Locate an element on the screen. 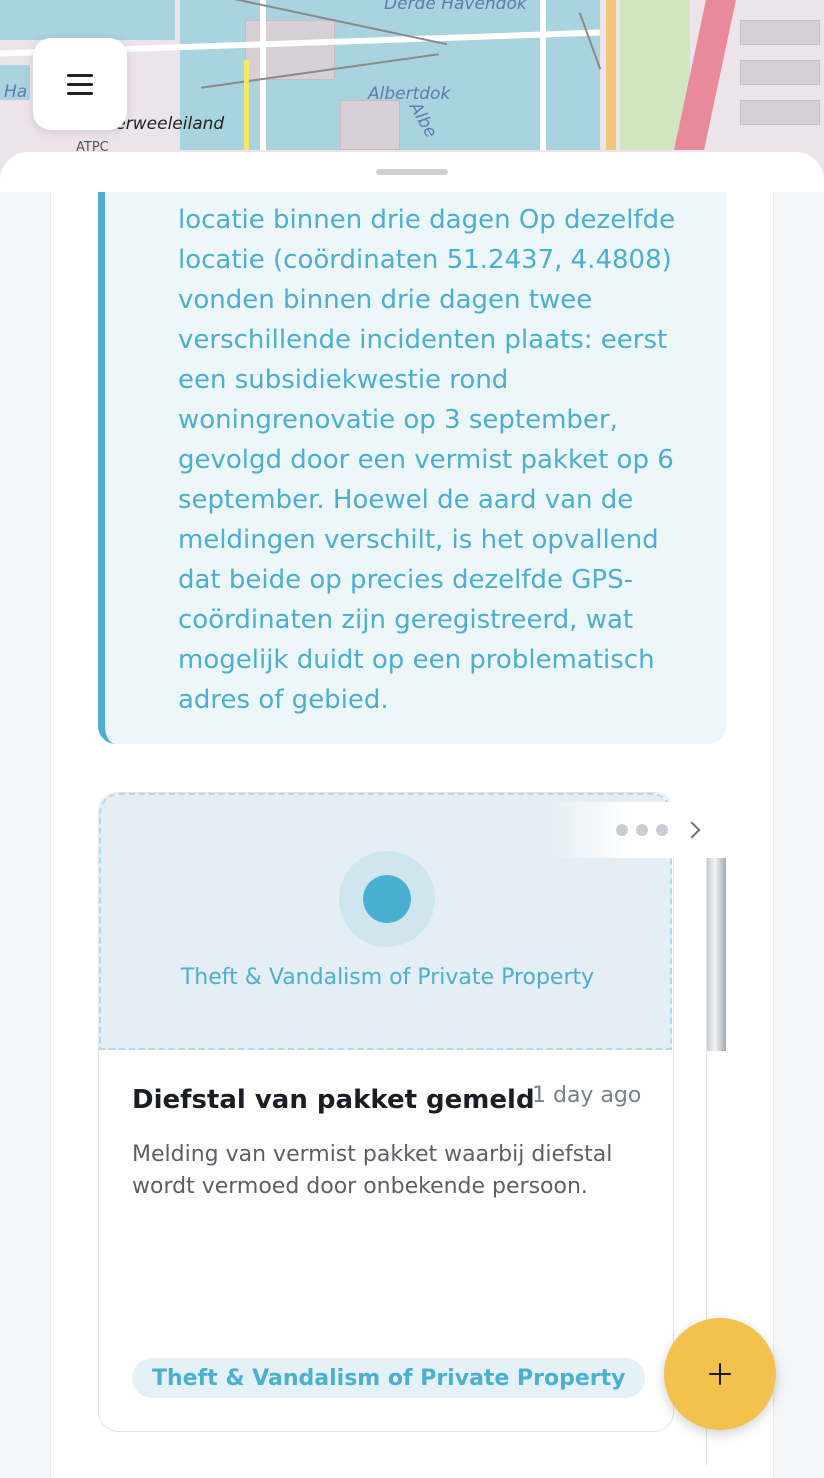 This screenshot has width=824, height=1478. quote-line: meldingen verschilt, is het opvallend is located at coordinates (418, 540).